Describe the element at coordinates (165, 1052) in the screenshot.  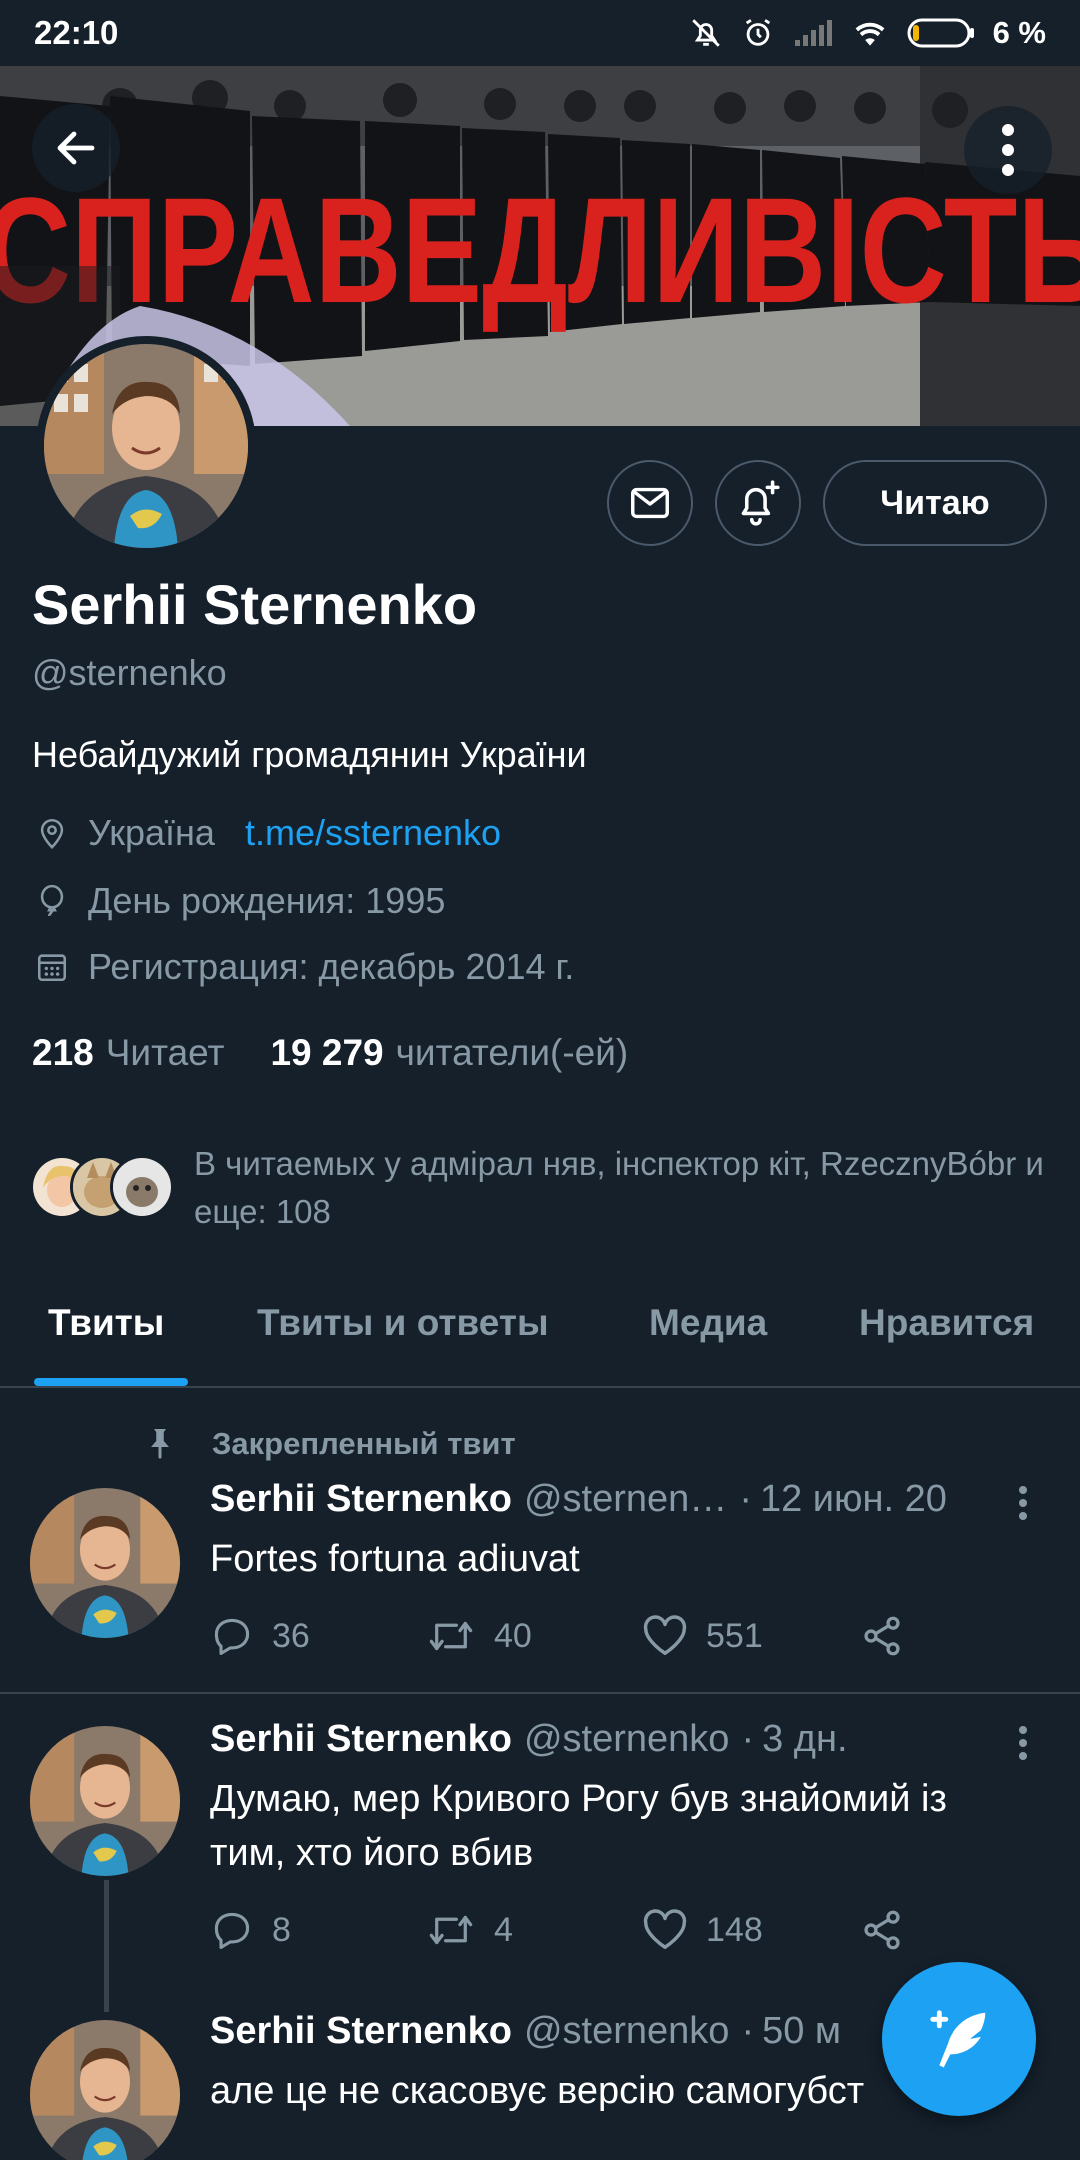
I see `following-label: Читает` at that location.